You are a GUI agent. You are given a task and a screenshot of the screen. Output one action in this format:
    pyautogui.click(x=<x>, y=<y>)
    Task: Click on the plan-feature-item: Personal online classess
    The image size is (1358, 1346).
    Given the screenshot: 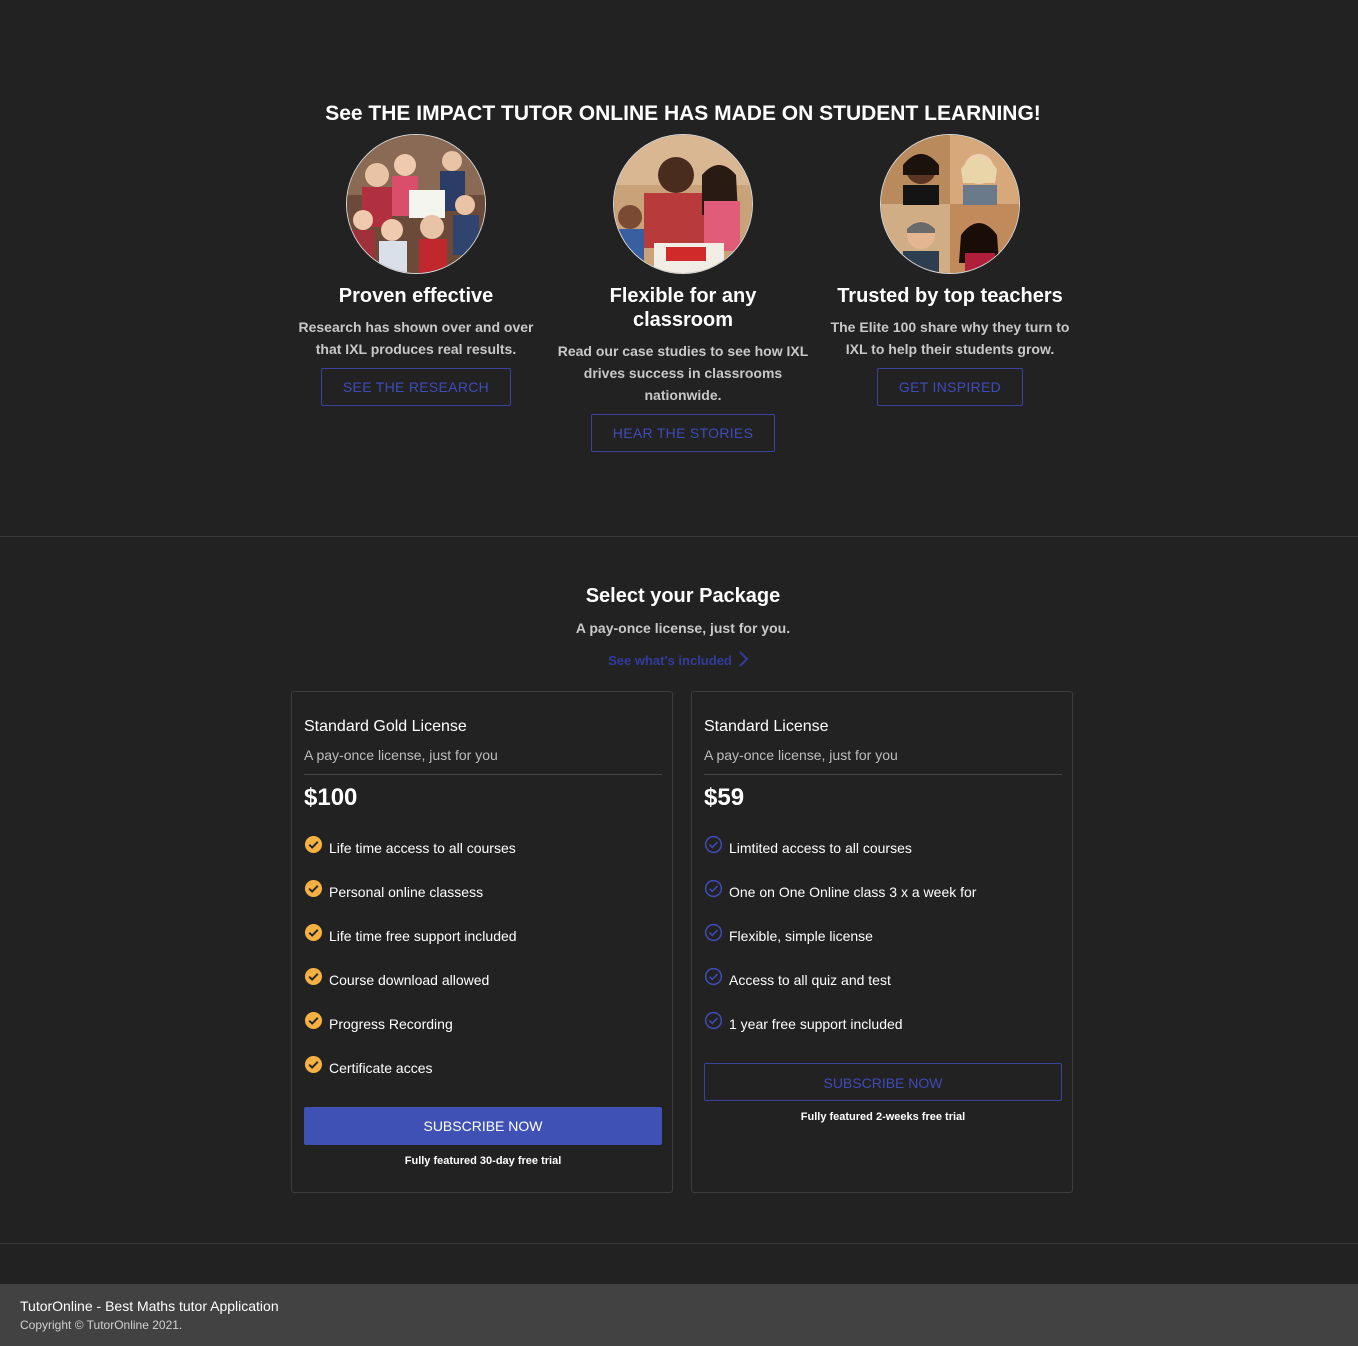 What is the action you would take?
    pyautogui.click(x=410, y=901)
    